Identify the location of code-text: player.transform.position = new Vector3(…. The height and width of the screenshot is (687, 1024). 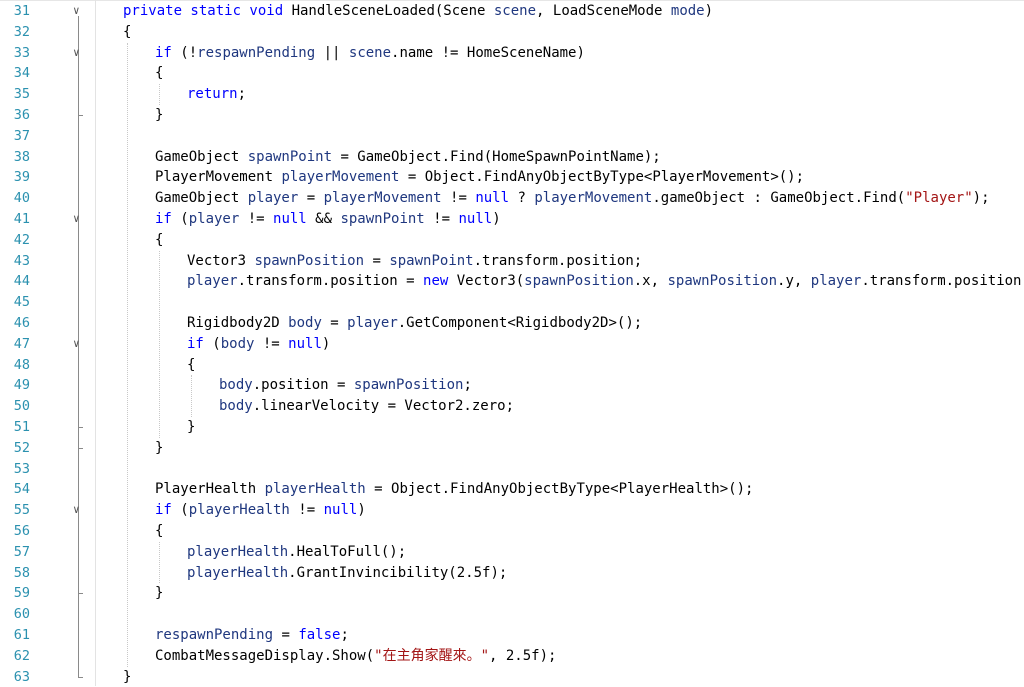
(605, 281).